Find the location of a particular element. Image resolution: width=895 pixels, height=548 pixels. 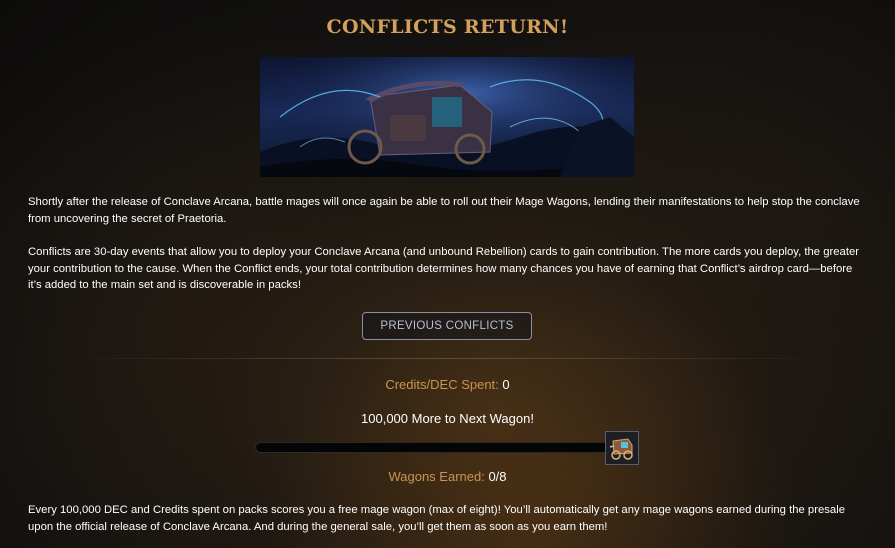

wagons-earned-label: Wagons Earned: is located at coordinates (436, 476).